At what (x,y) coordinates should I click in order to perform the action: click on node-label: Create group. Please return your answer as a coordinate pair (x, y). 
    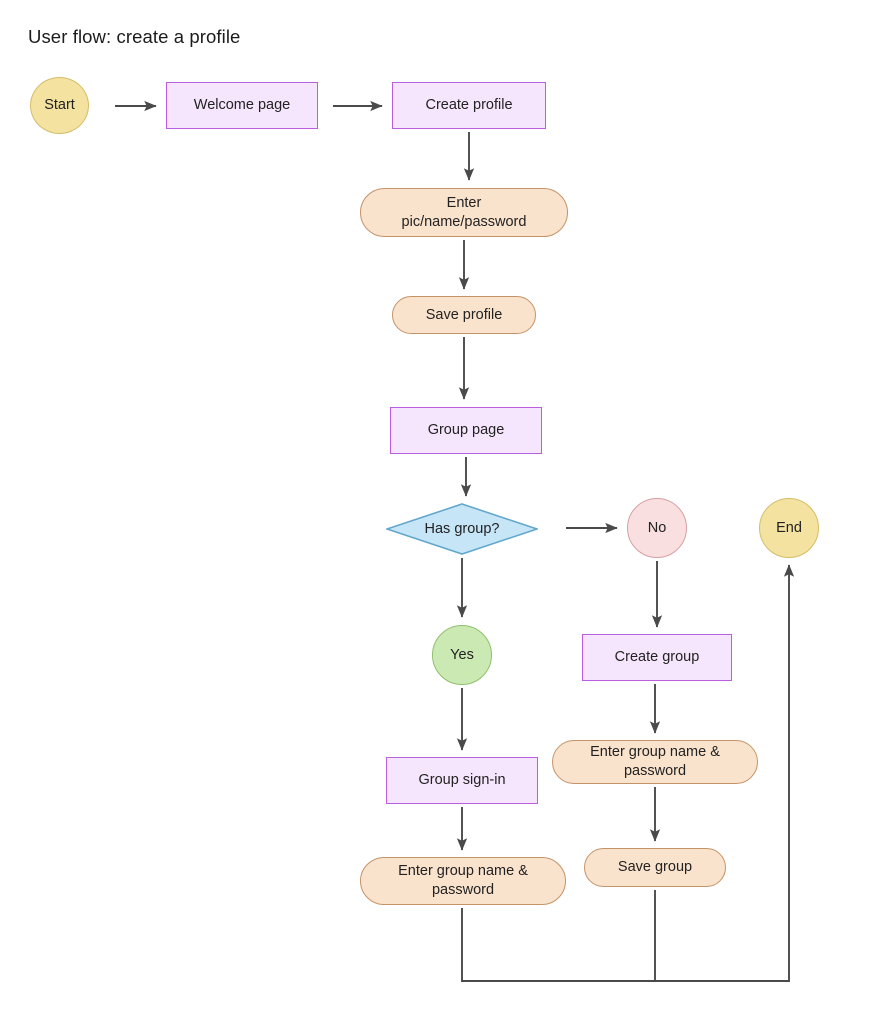
    Looking at the image, I should click on (657, 657).